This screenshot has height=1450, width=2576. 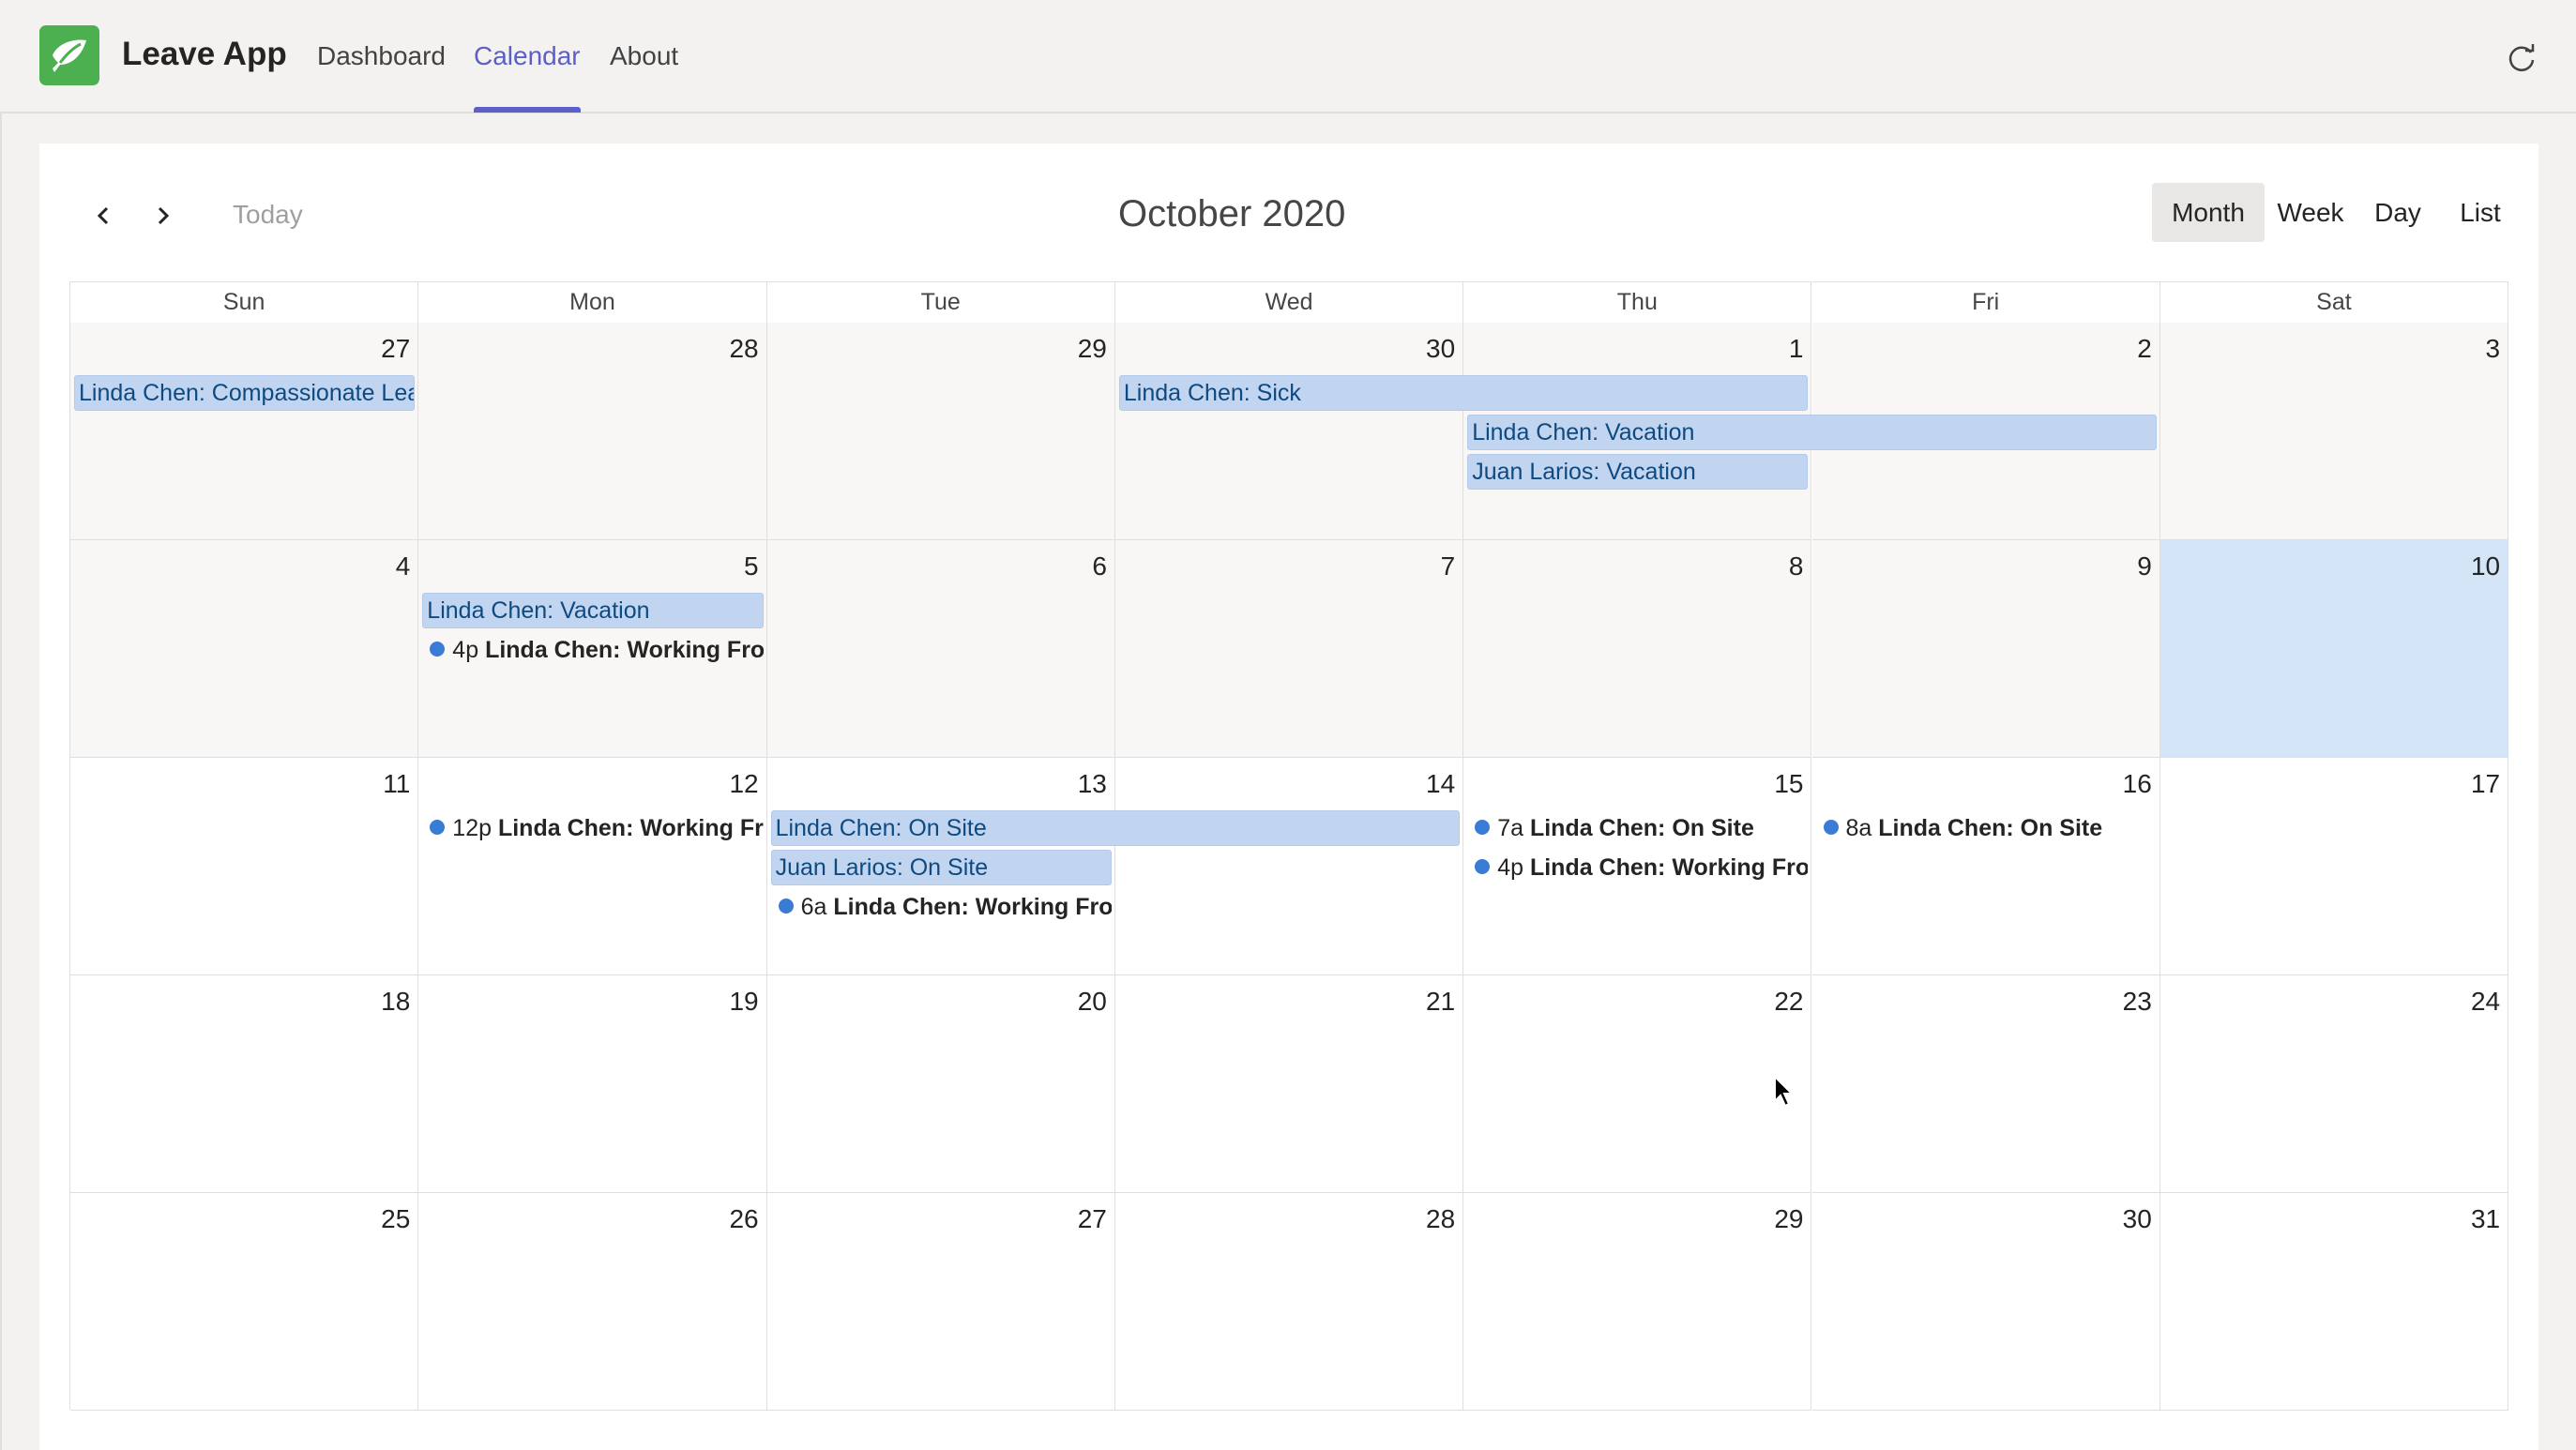 I want to click on day-cell: 31, so click(x=2334, y=1302).